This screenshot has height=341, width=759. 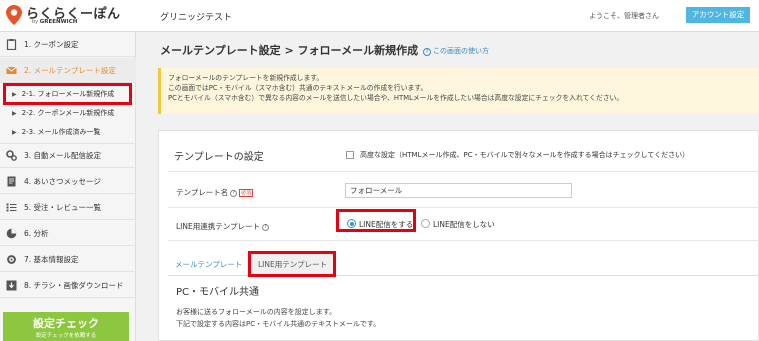 What do you see at coordinates (292, 264) in the screenshot?
I see `highlight-box-line-tab` at bounding box center [292, 264].